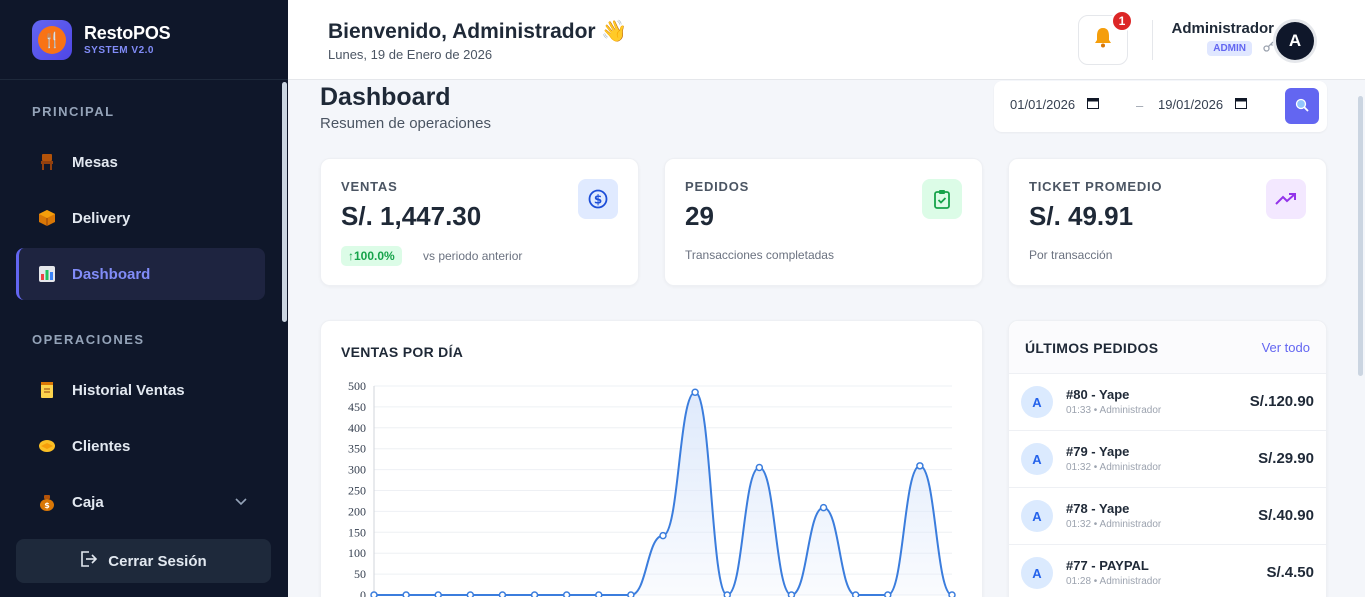  I want to click on order-amount: S/.4.50, so click(1290, 572).